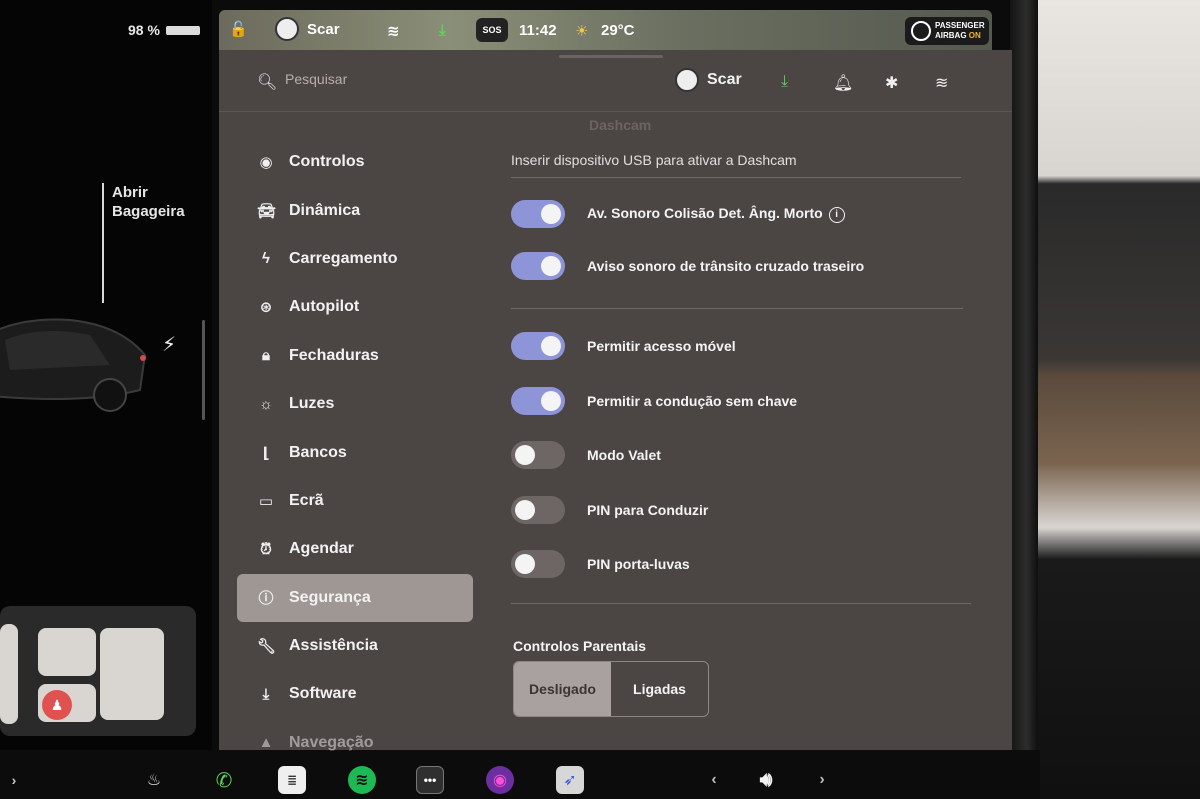  I want to click on sidebar-item-software: ⤓ Software, so click(355, 694).